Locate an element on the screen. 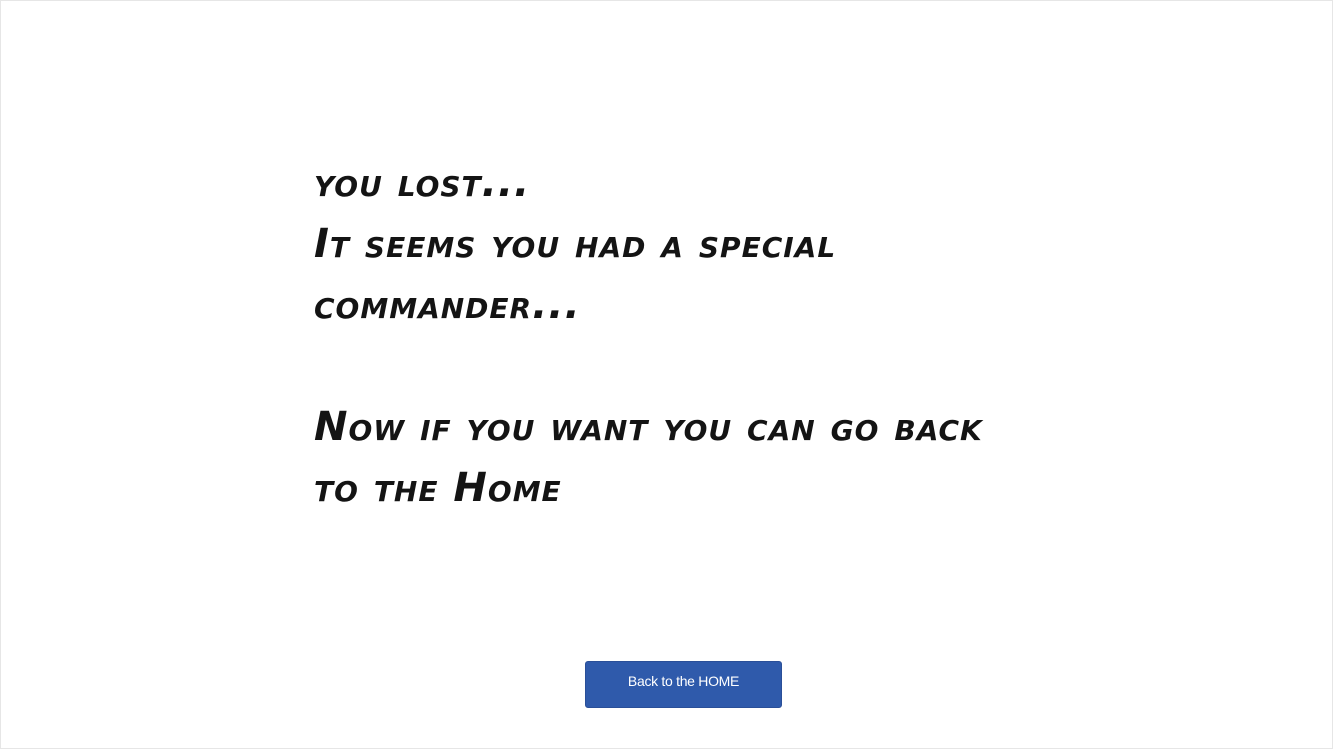 The image size is (1333, 749). back-to-home-button-label: Back to the HOME is located at coordinates (683, 681).